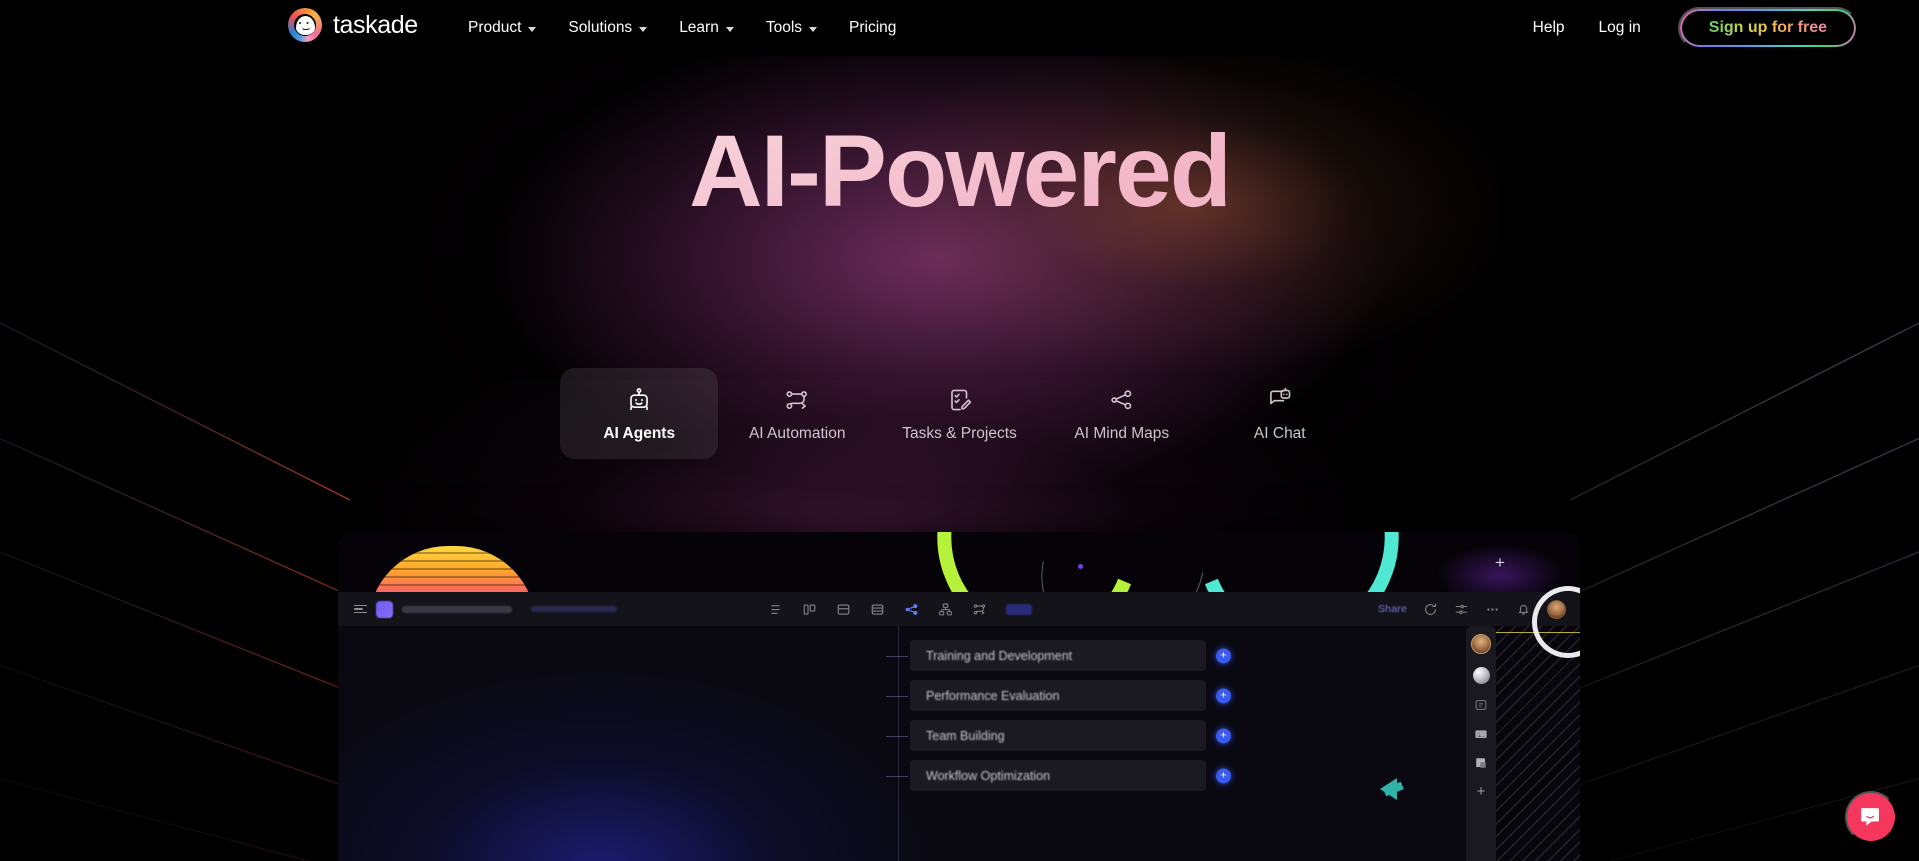  I want to click on share-nodes-icon, so click(1121, 400).